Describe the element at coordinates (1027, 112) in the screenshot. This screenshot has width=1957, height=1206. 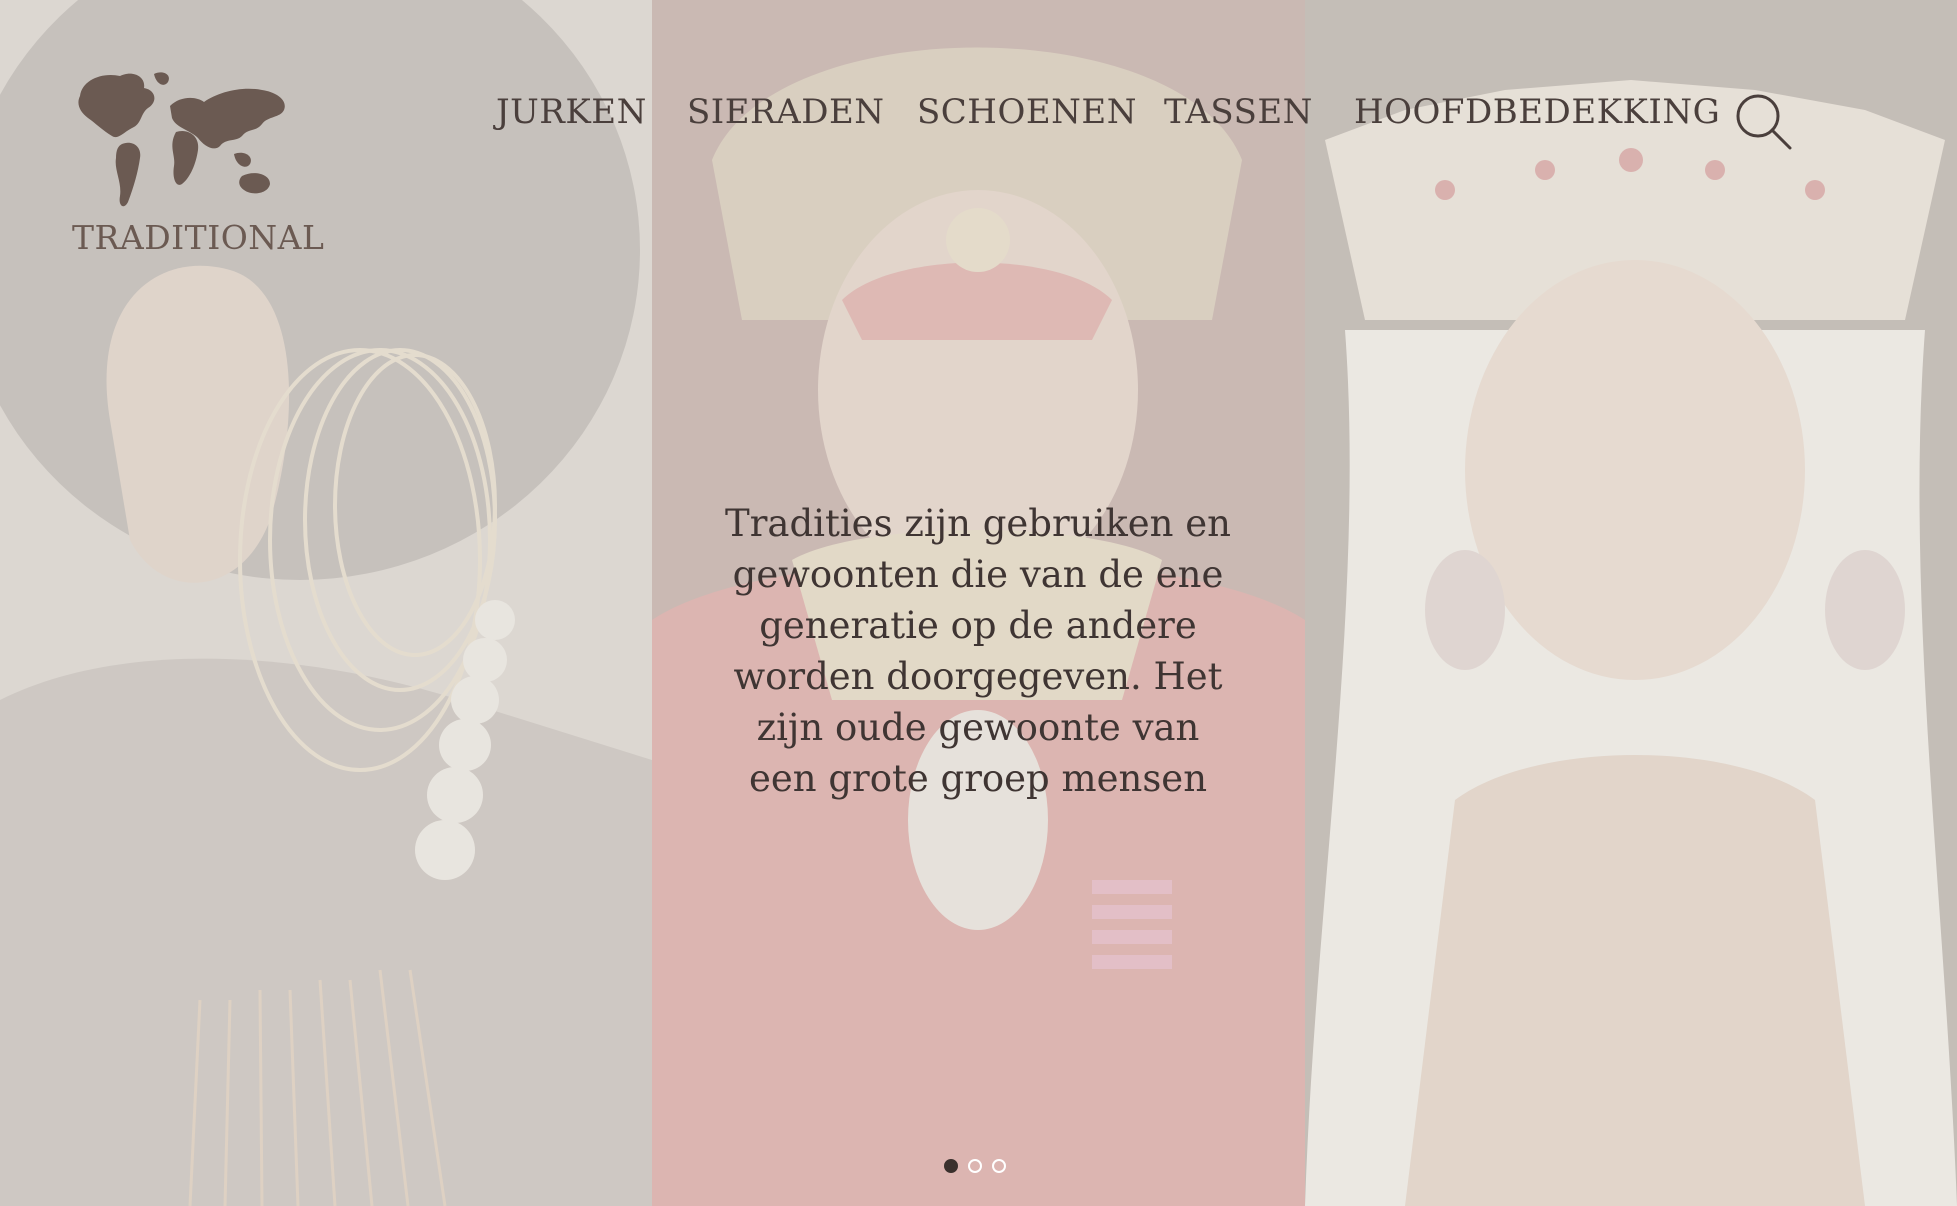
I see `nav-item-schoenen: SCHOENEN` at that location.